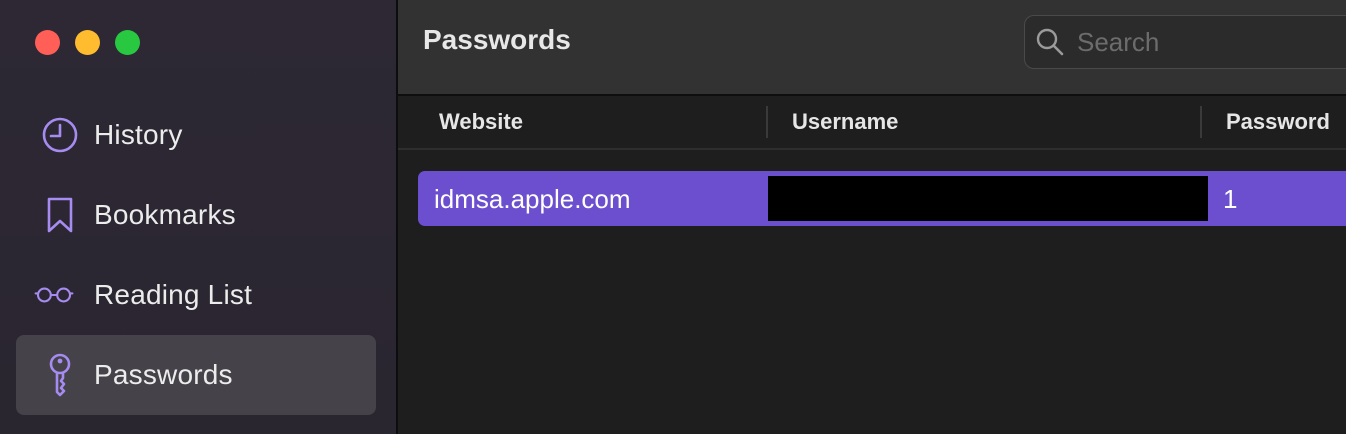  What do you see at coordinates (1230, 199) in the screenshot?
I see `password-cell: 1` at bounding box center [1230, 199].